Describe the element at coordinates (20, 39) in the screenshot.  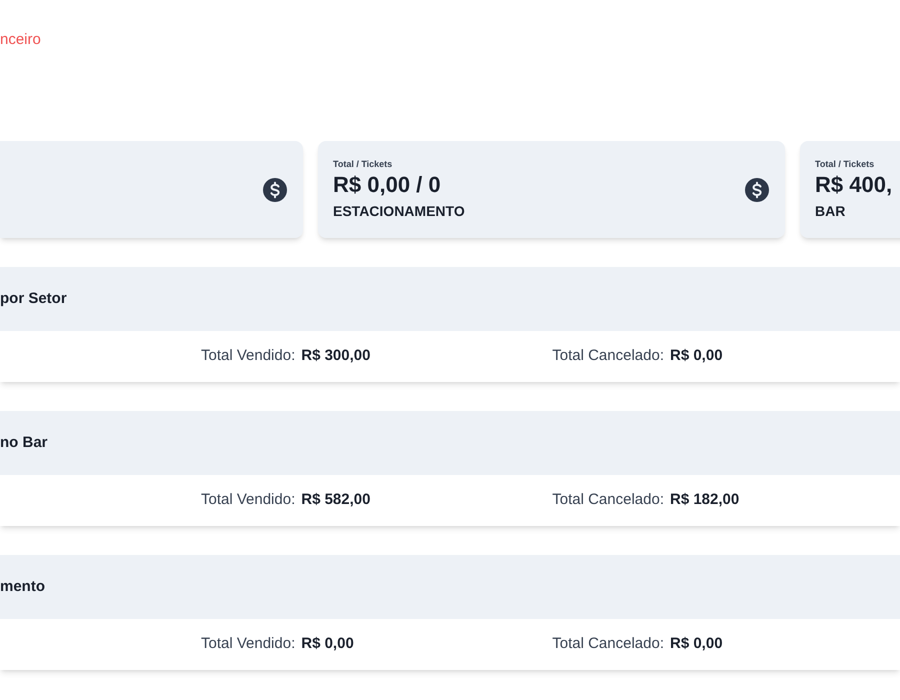
I see `breadcrumb-link: nceiro` at that location.